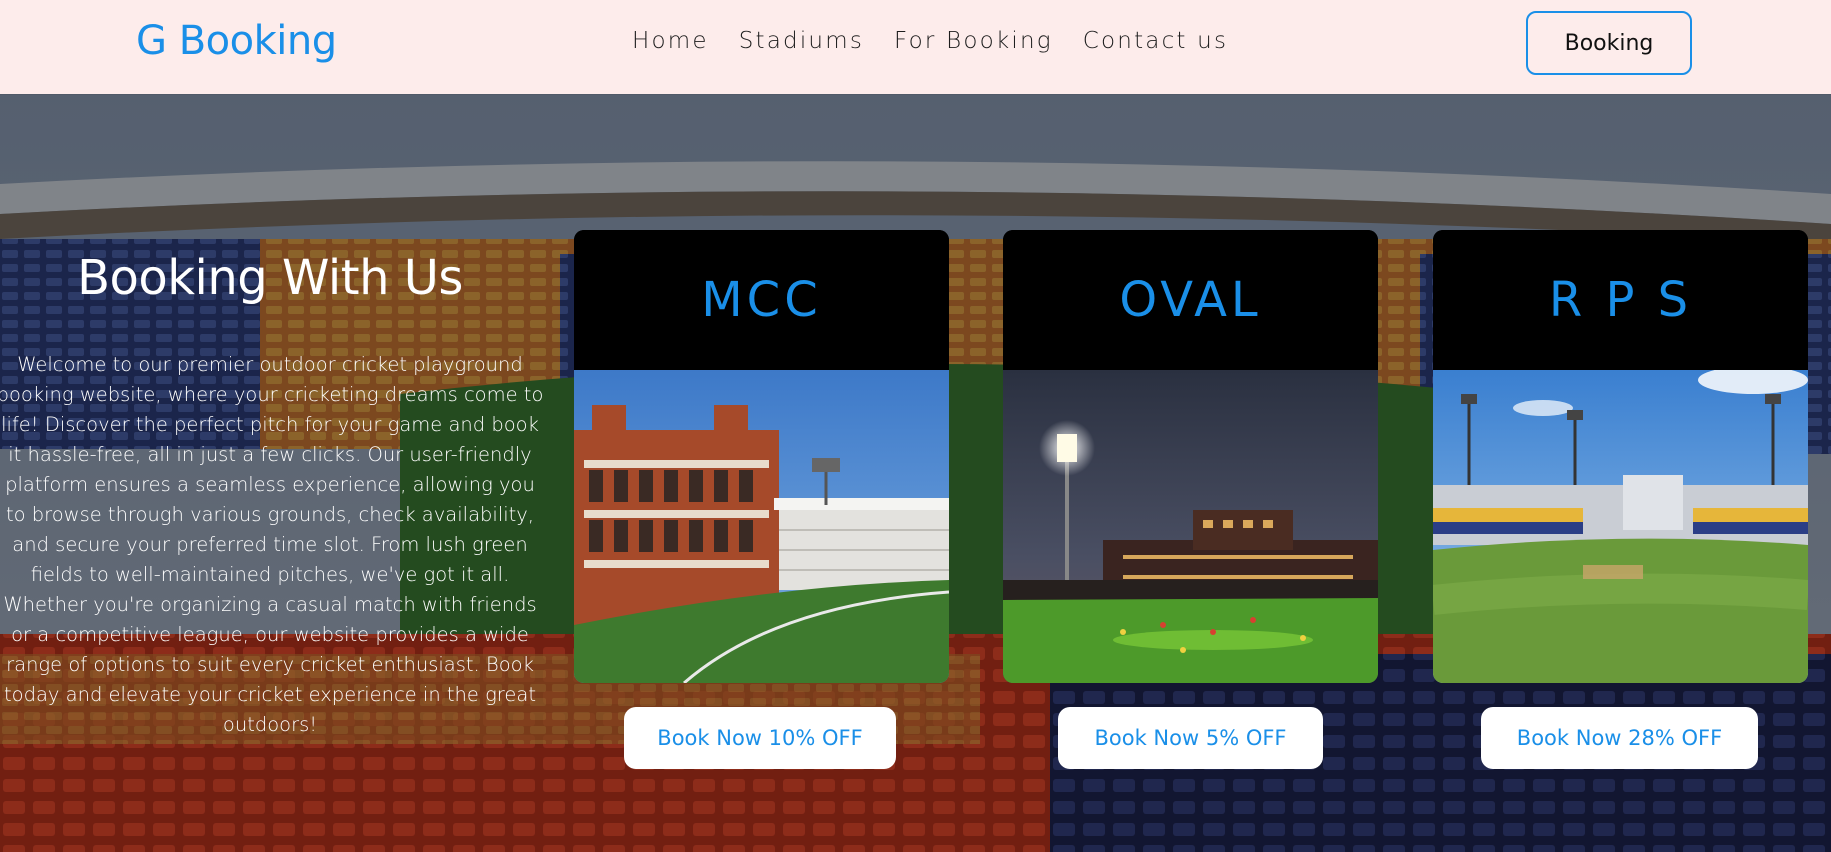  Describe the element at coordinates (973, 41) in the screenshot. I see `nav-for-booking: For Booking` at that location.